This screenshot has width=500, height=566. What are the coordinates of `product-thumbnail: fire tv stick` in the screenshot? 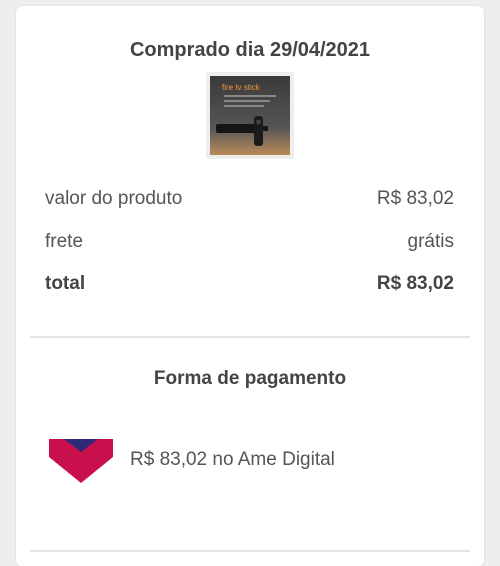 It's located at (250, 115).